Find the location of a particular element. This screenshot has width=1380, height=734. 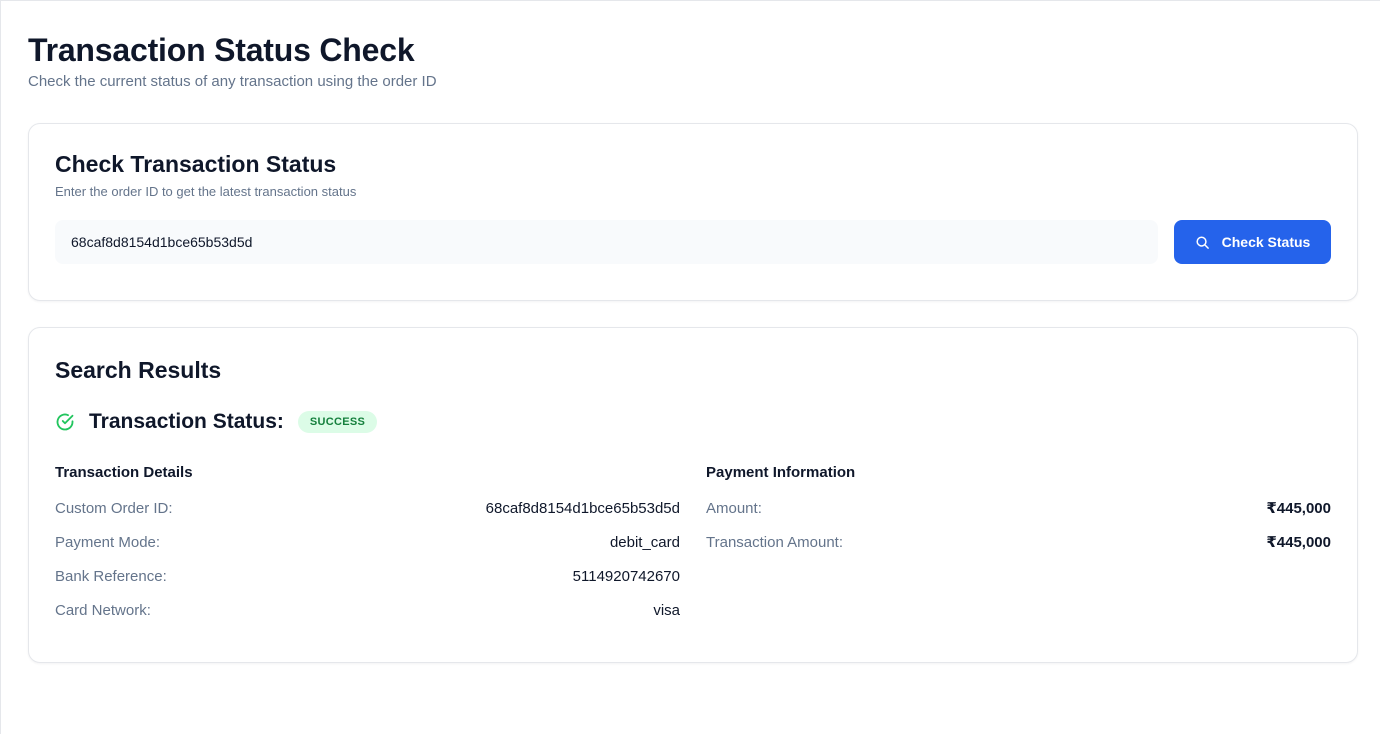

payment-information-title: Payment Information is located at coordinates (781, 472).